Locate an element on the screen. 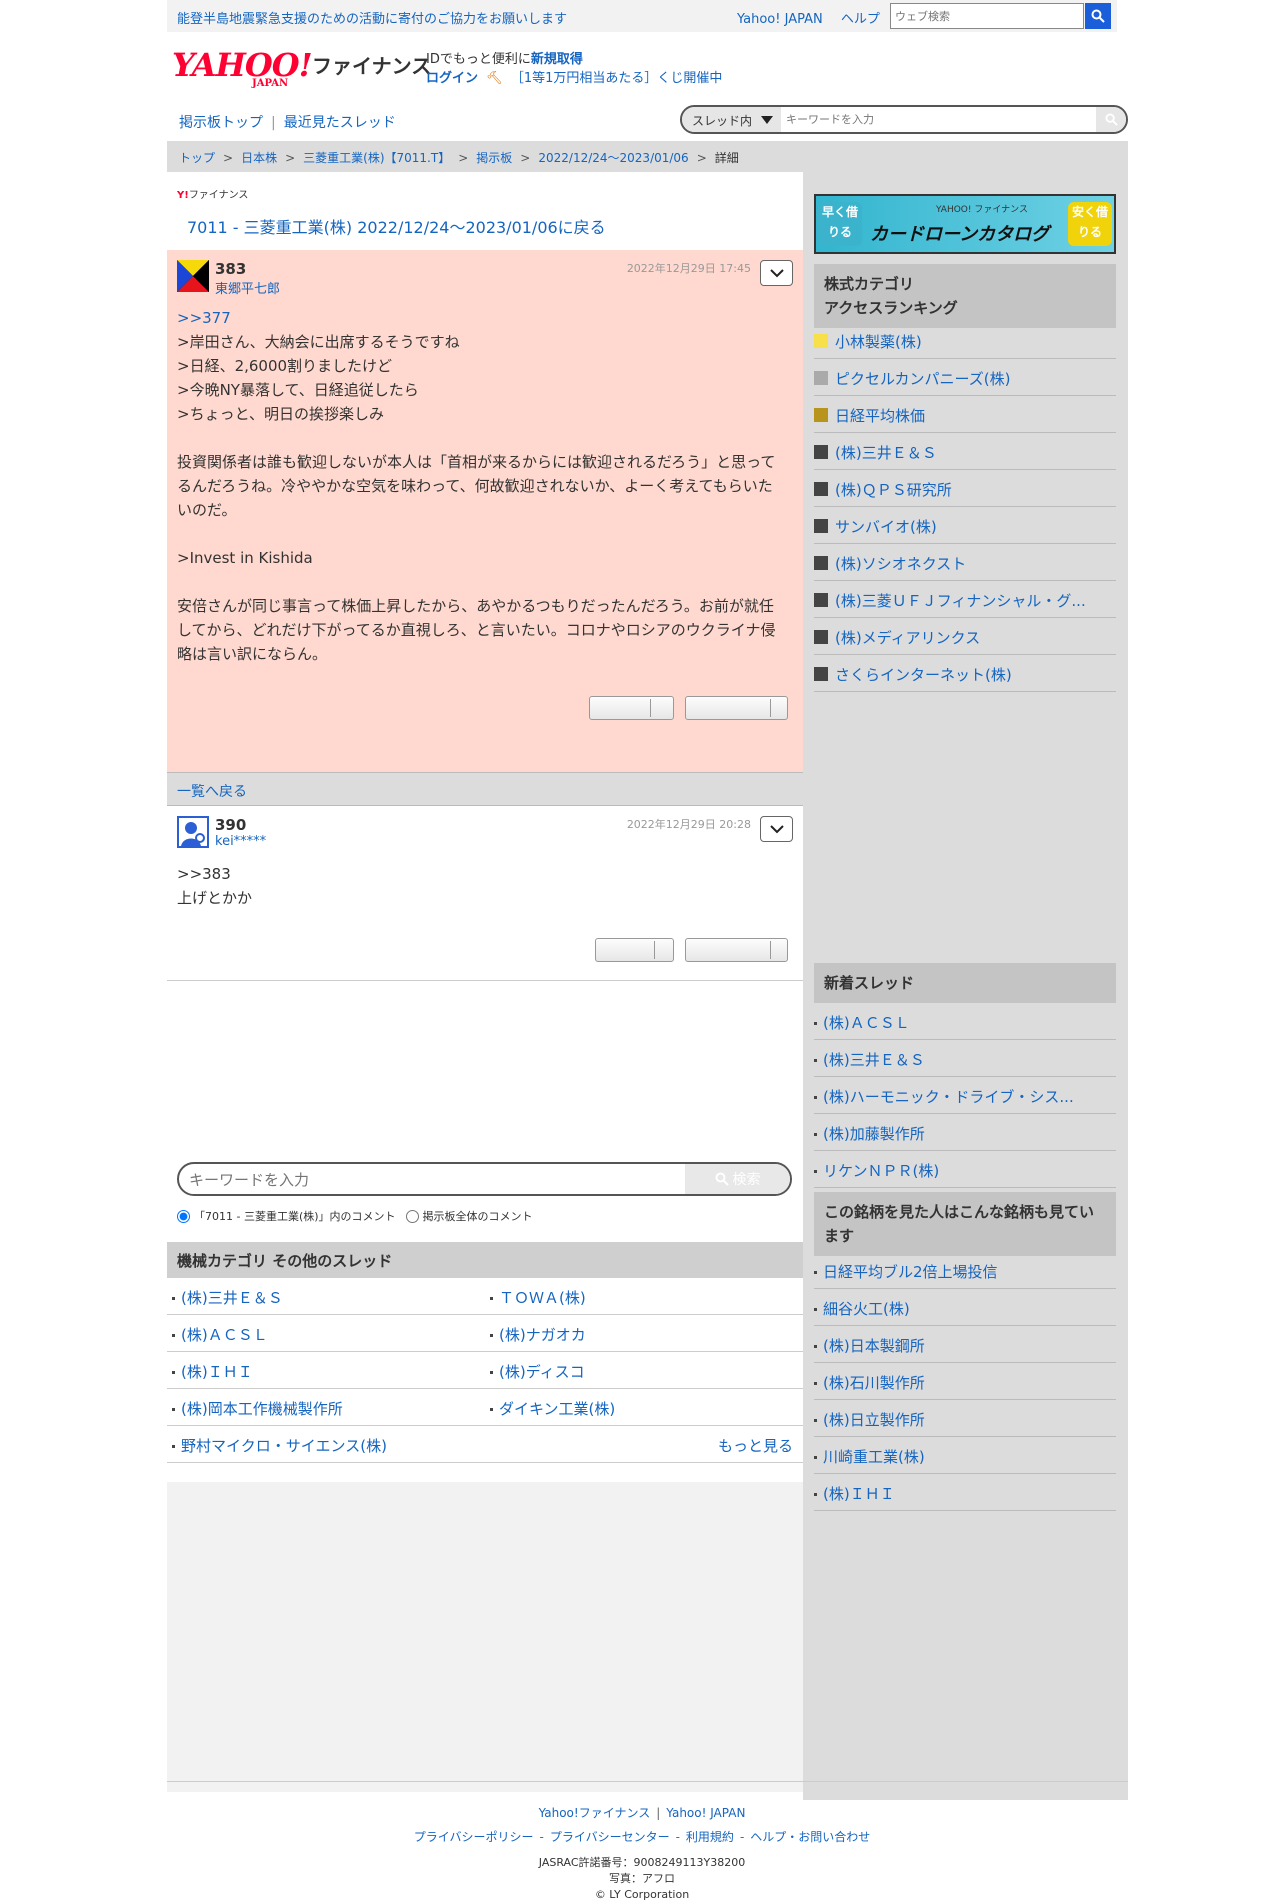  breadcrumb-board: 掲示板 is located at coordinates (494, 158).